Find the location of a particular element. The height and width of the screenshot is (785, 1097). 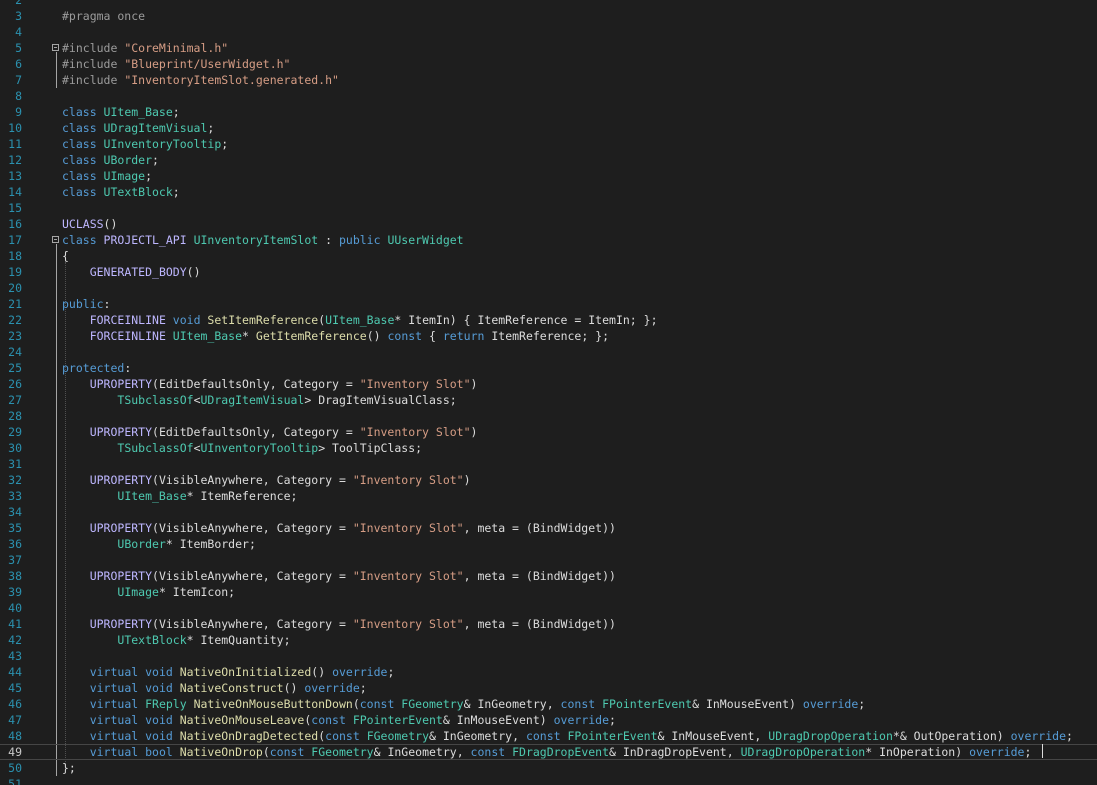

code-token: }; is located at coordinates (69, 768).